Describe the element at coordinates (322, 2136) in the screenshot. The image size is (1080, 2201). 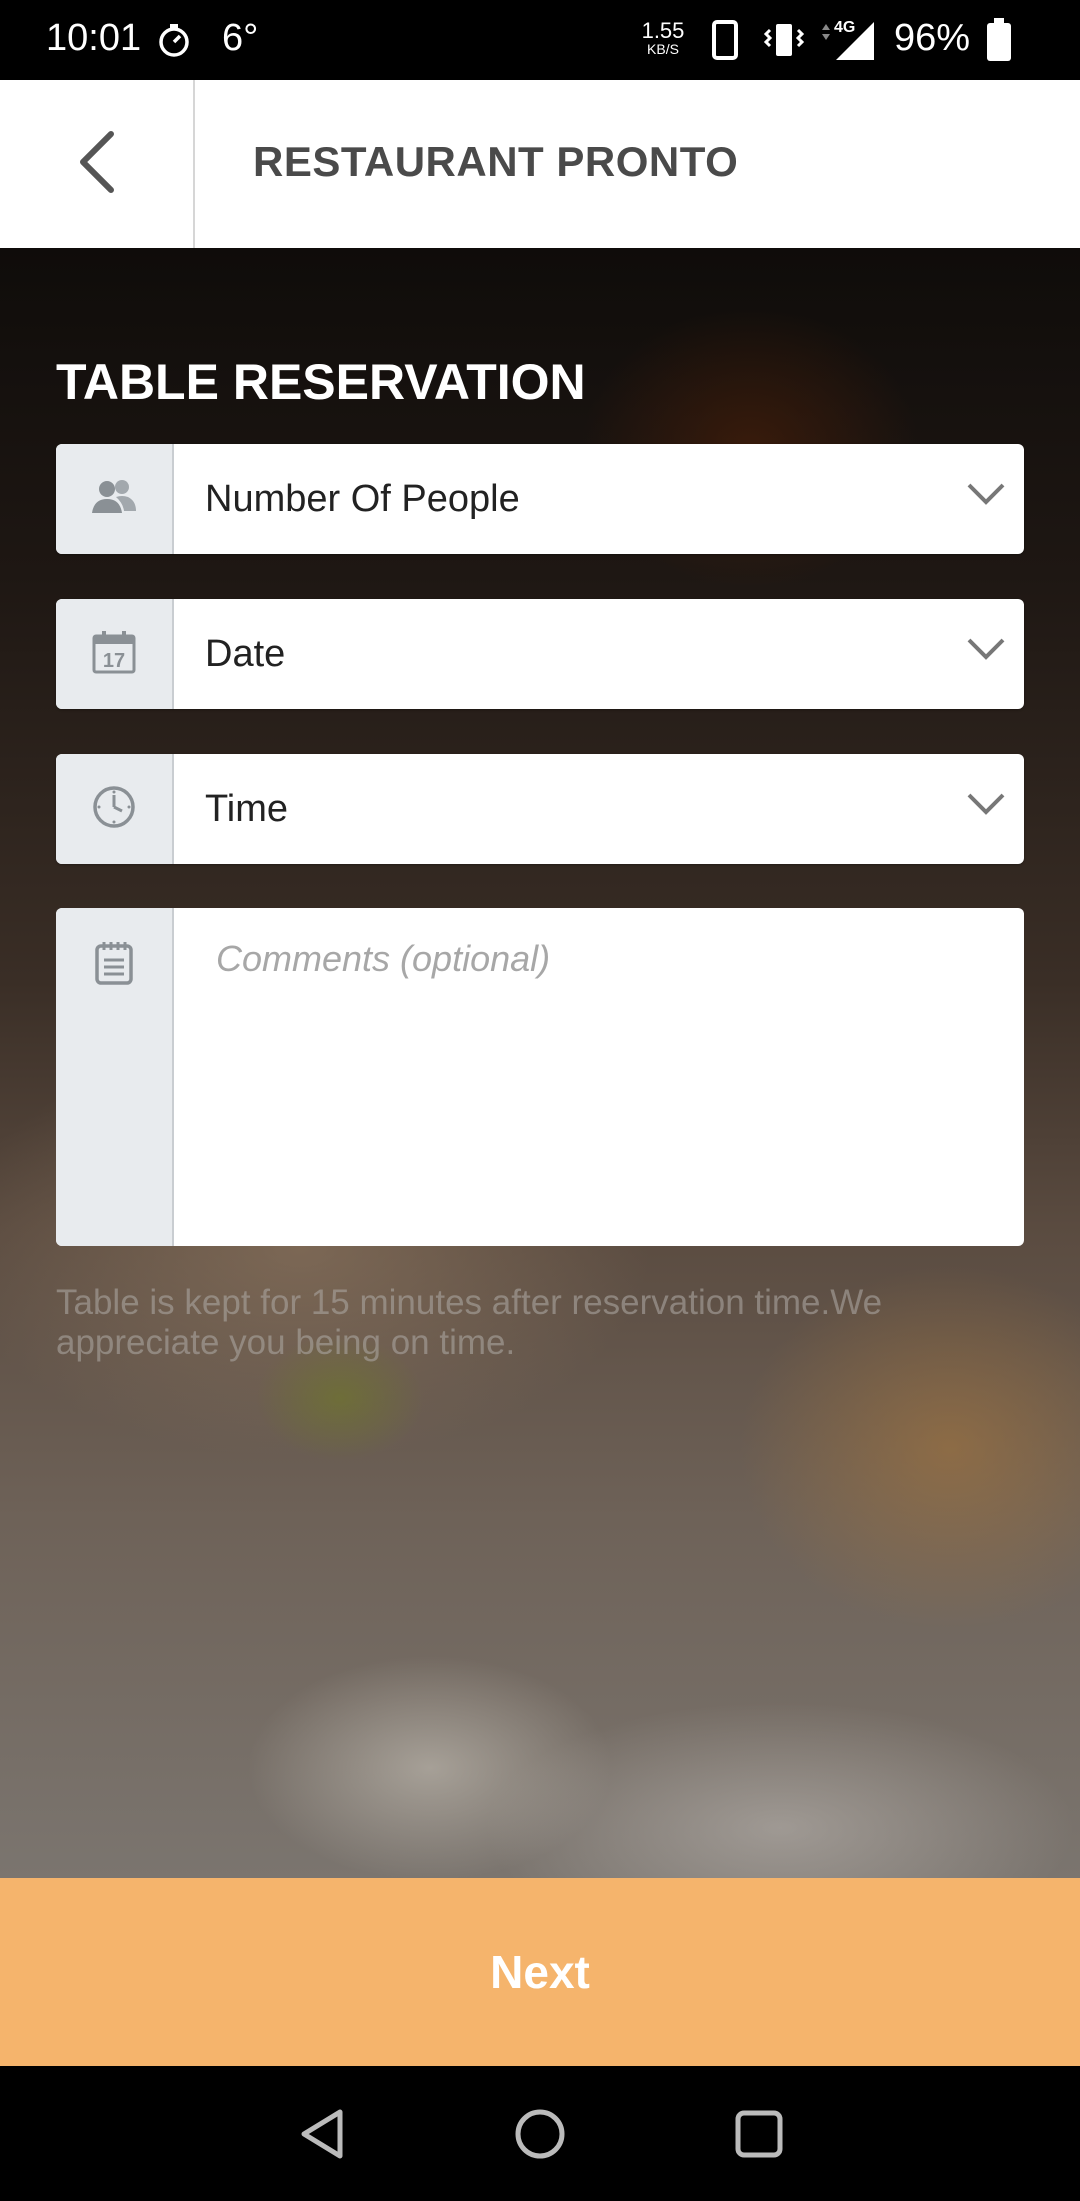
I see `nav-back-icon` at that location.